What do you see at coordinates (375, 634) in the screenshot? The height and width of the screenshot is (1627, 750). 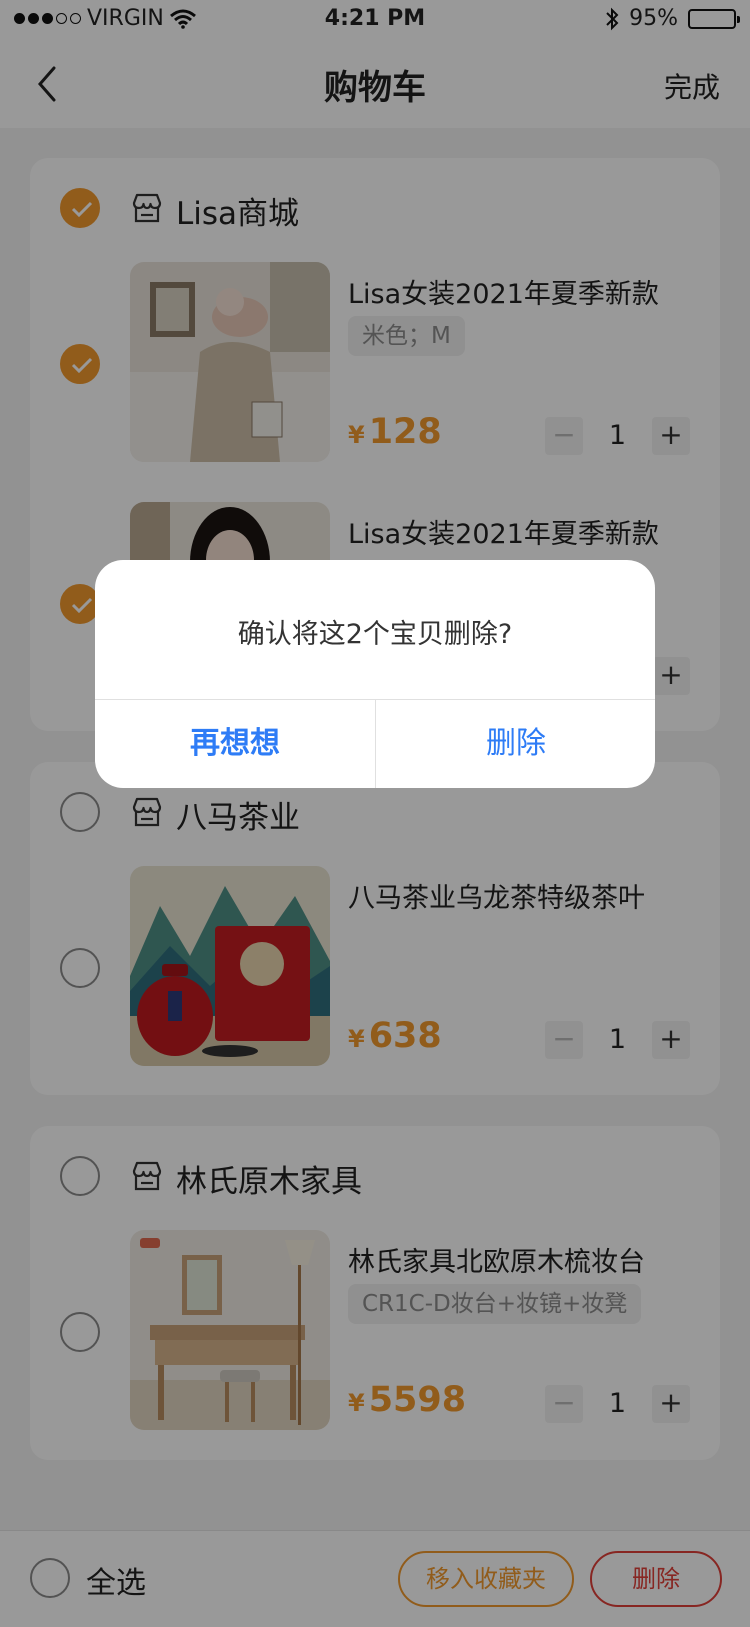 I see `dialog-message: 确认将这2个宝贝删除?` at bounding box center [375, 634].